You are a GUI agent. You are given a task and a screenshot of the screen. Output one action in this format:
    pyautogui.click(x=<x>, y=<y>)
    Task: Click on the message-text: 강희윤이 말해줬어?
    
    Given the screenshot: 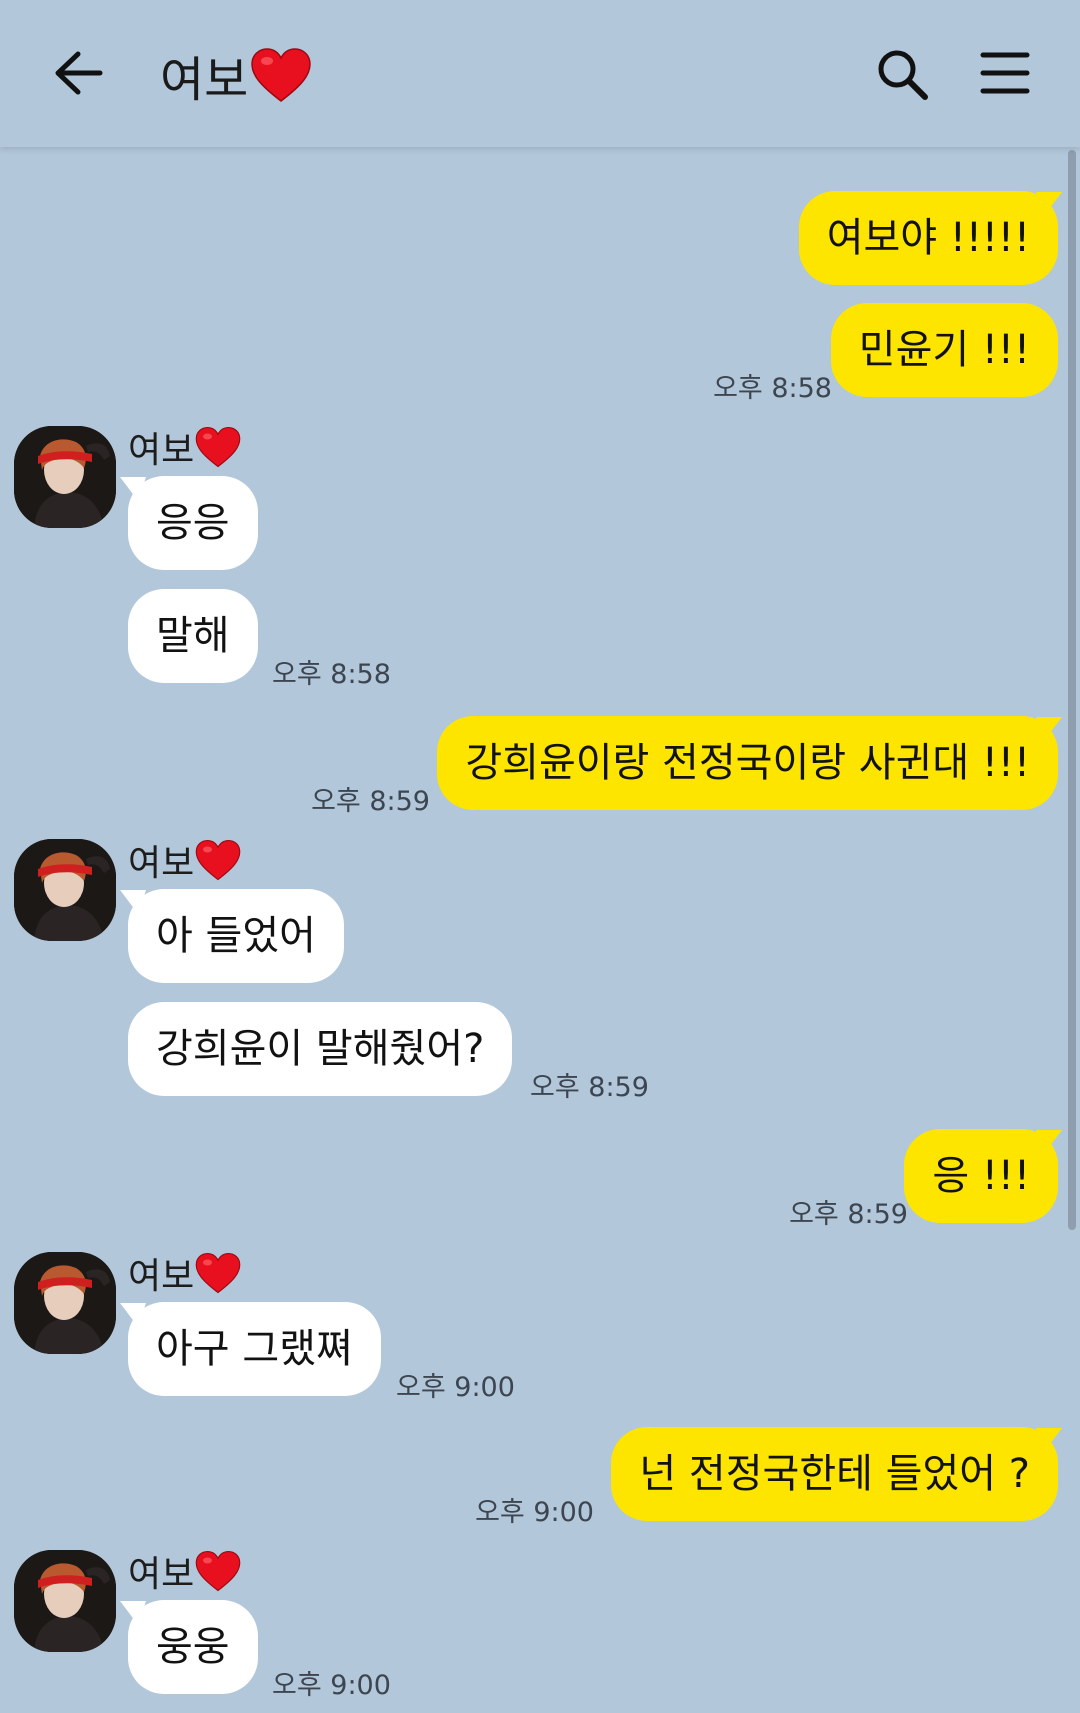 What is the action you would take?
    pyautogui.click(x=320, y=1049)
    